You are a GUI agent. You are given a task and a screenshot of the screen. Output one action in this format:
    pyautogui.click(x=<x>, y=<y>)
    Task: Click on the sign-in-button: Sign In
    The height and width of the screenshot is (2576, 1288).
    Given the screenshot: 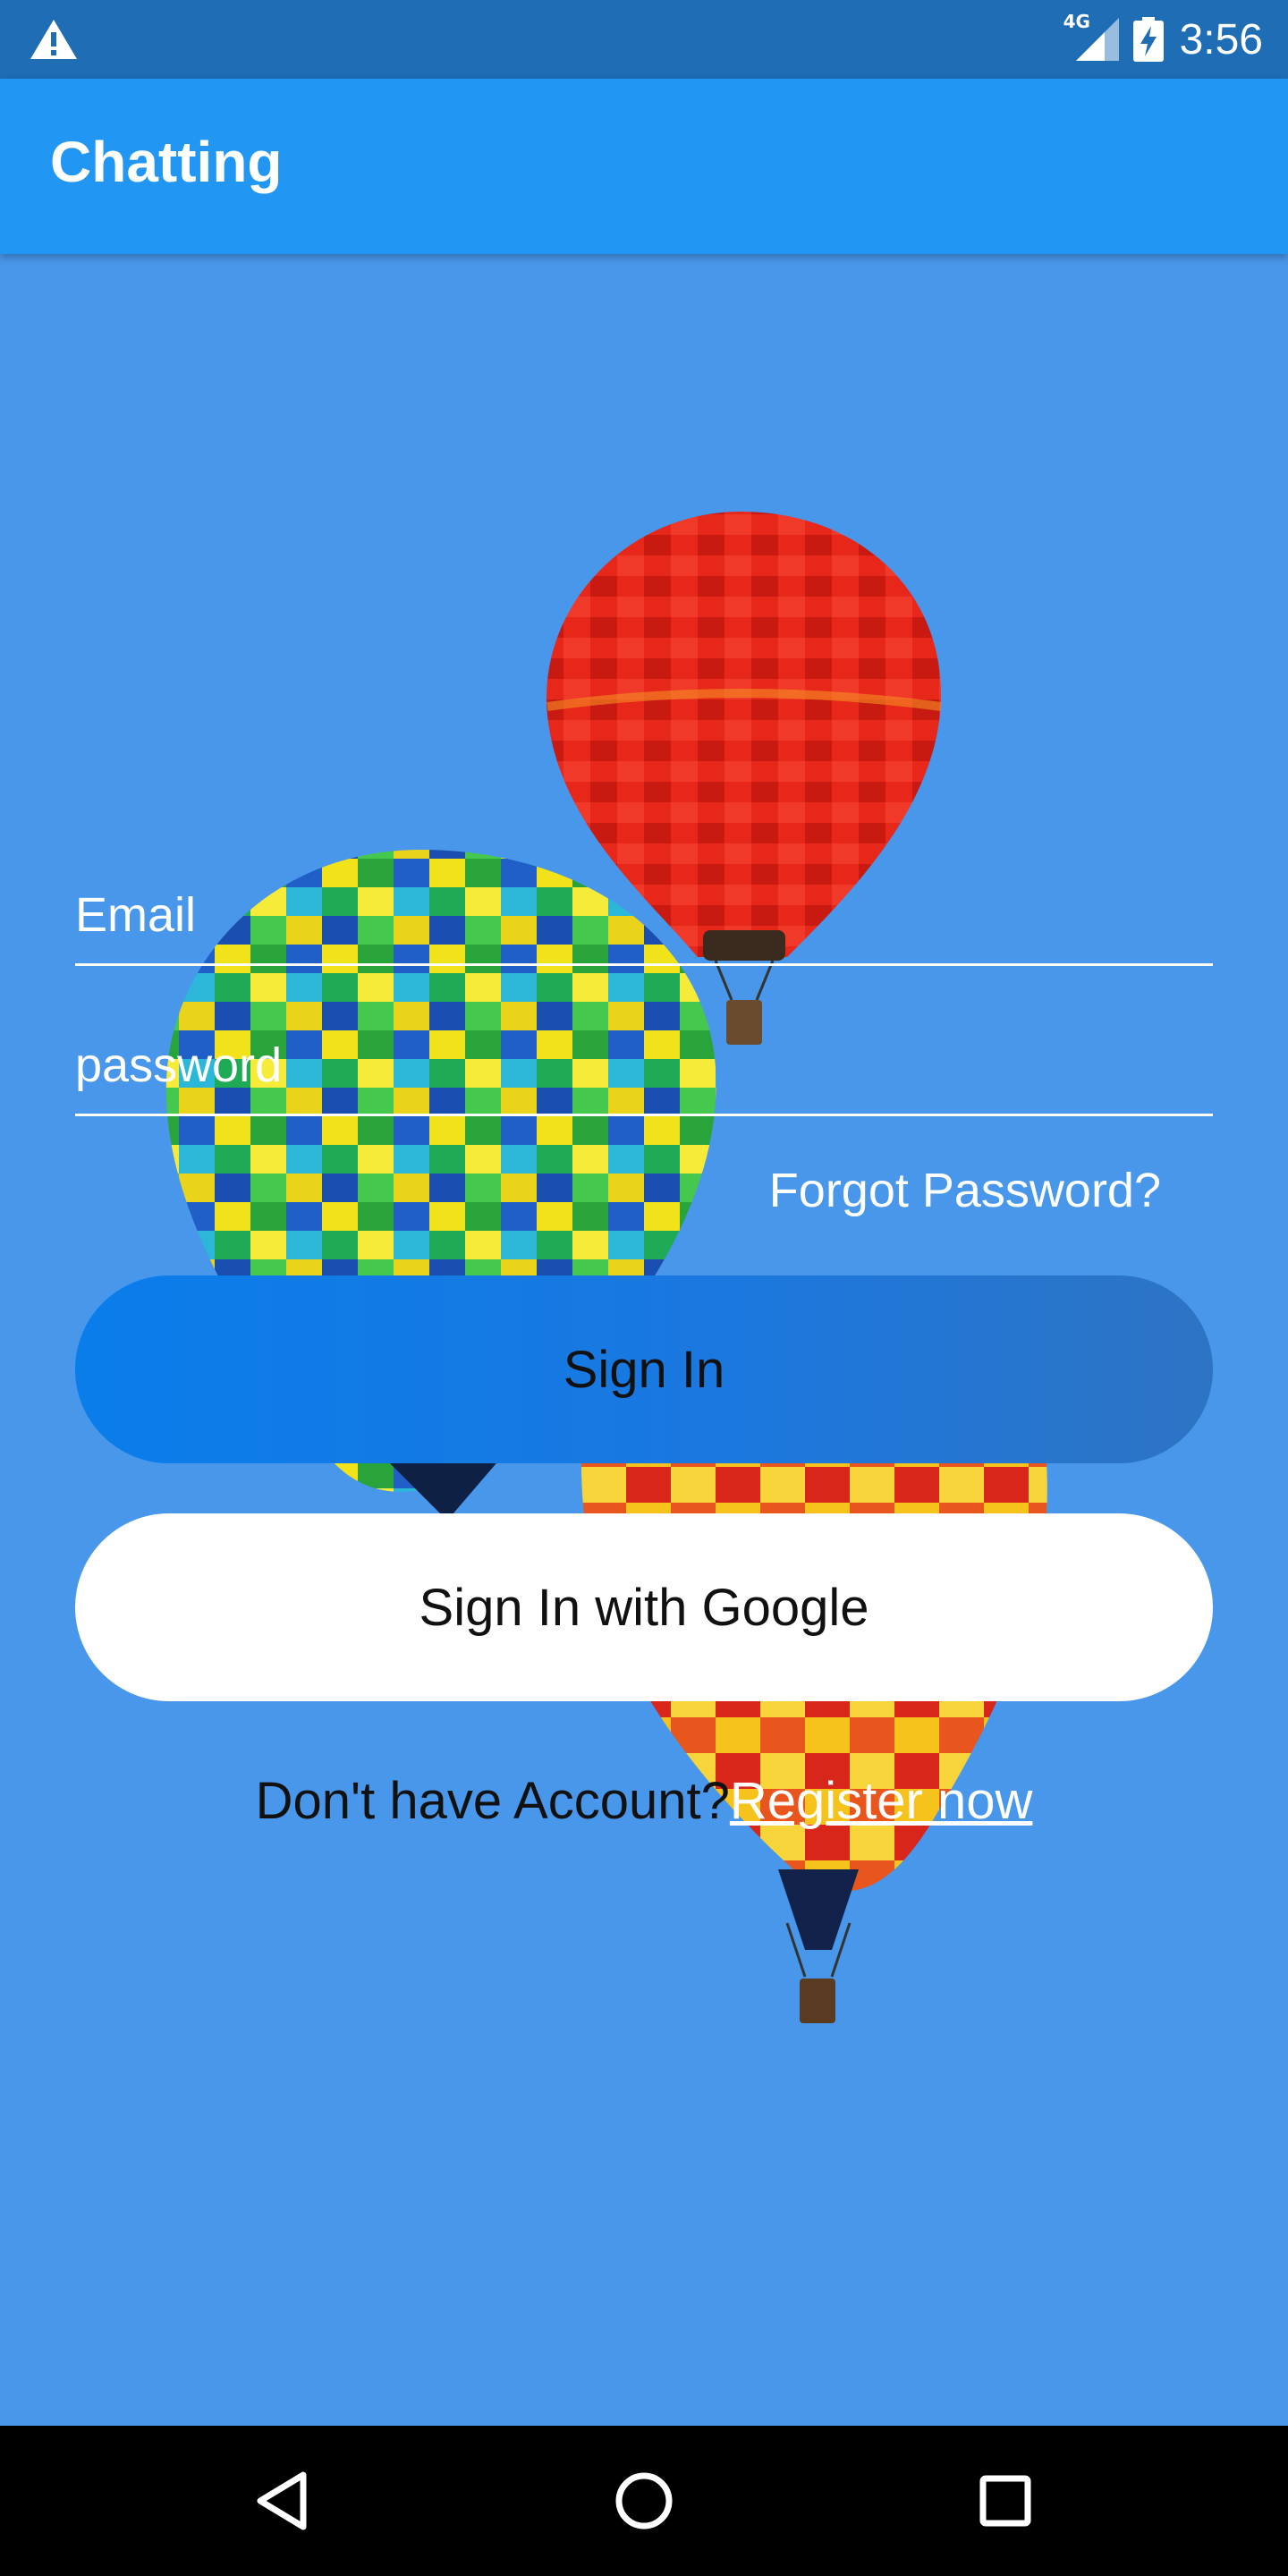 What is the action you would take?
    pyautogui.click(x=644, y=1369)
    